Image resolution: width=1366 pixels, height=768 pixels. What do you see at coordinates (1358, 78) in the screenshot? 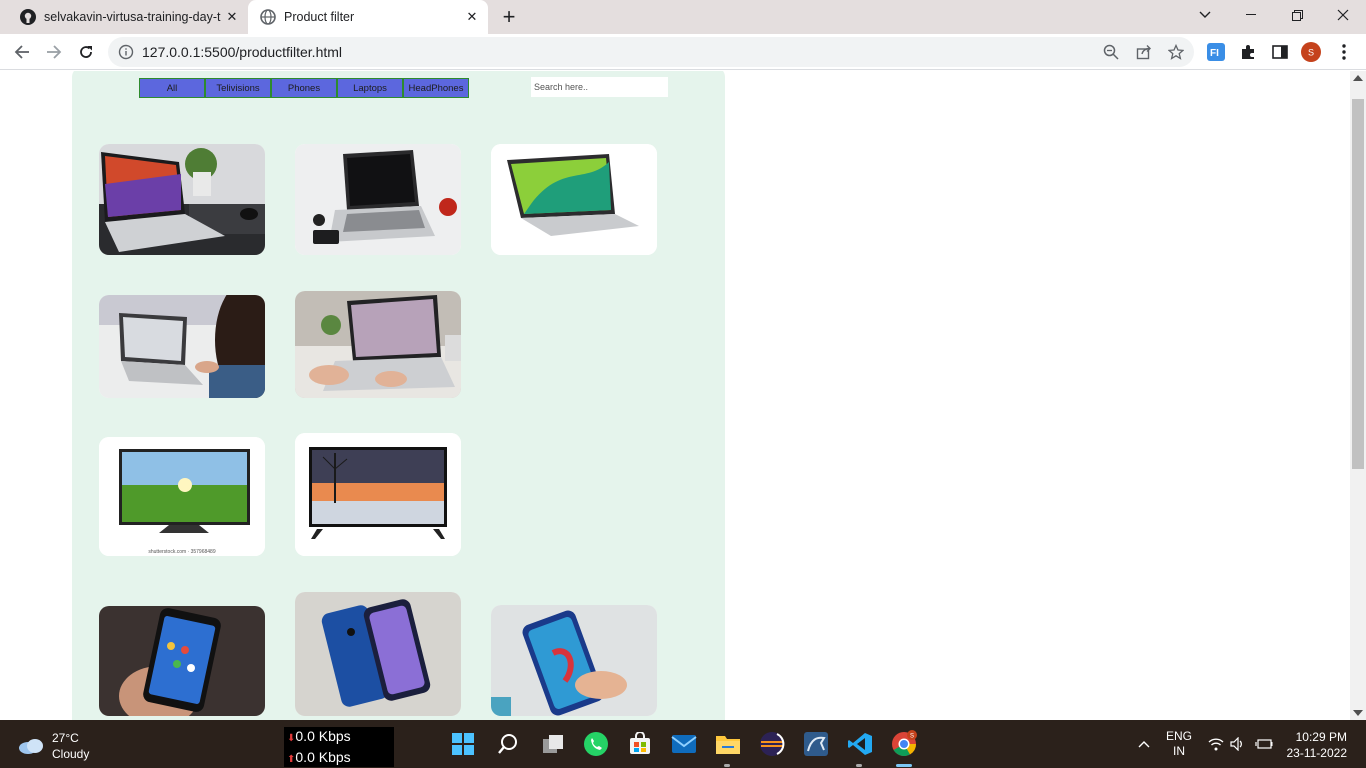
I see `scroll-up-arrow-icon` at bounding box center [1358, 78].